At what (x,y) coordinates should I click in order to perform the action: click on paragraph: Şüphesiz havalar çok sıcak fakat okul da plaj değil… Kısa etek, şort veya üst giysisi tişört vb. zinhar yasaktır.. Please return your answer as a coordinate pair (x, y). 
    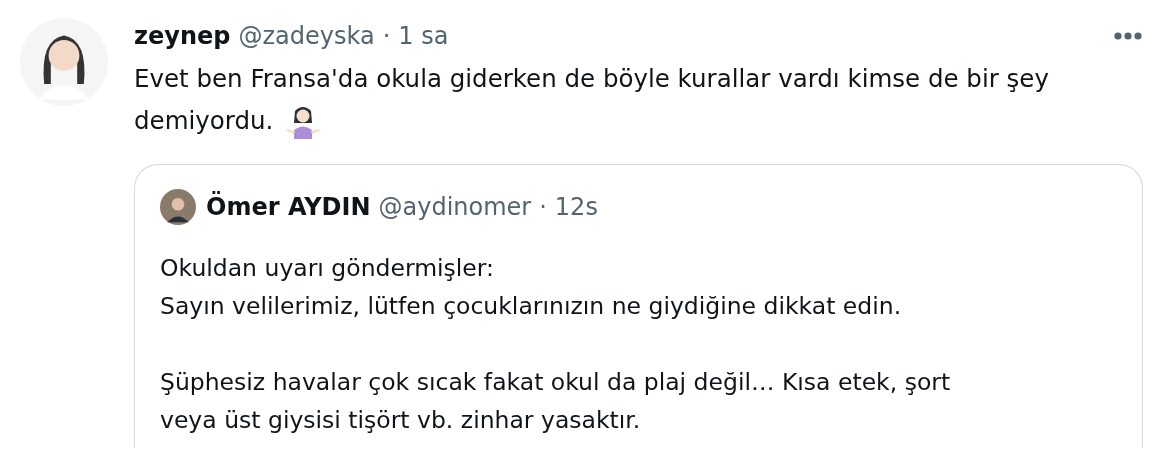
    Looking at the image, I should click on (556, 401).